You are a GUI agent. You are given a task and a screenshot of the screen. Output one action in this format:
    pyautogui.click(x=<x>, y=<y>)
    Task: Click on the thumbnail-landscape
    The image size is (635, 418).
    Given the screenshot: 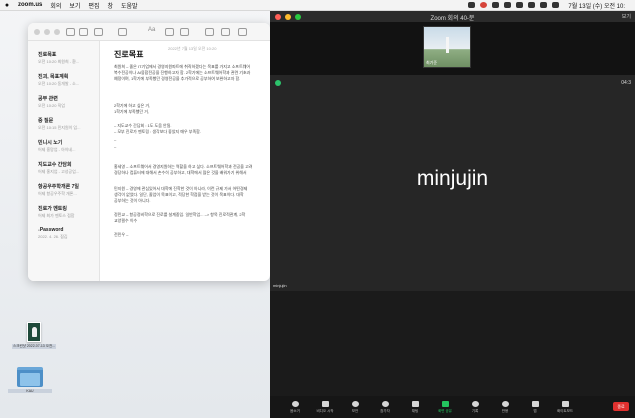 What is the action you would take?
    pyautogui.click(x=447, y=45)
    